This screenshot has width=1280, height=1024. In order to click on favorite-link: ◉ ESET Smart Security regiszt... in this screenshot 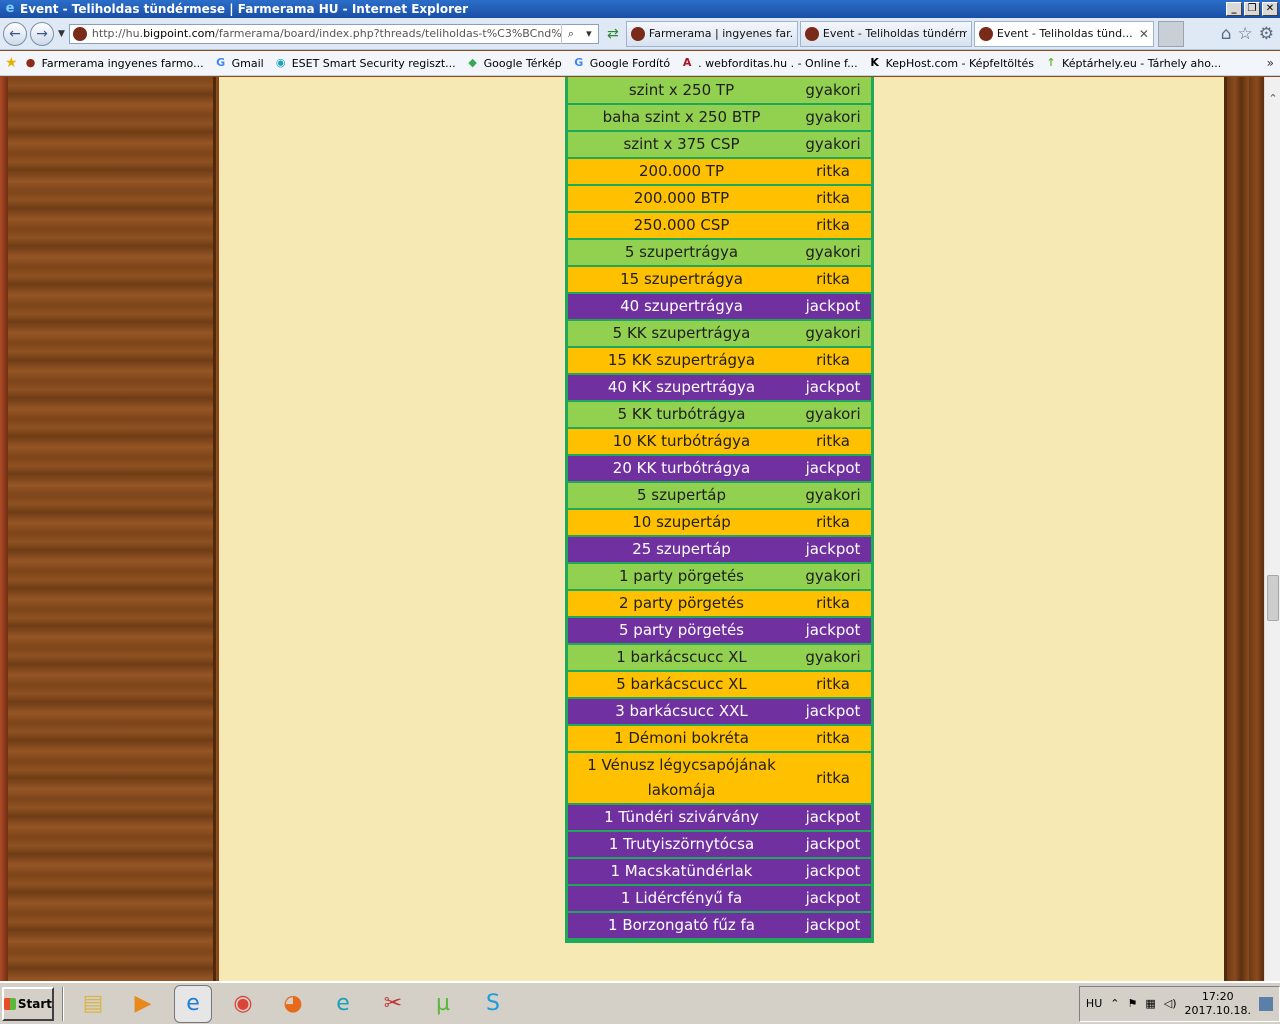, I will do `click(365, 63)`.